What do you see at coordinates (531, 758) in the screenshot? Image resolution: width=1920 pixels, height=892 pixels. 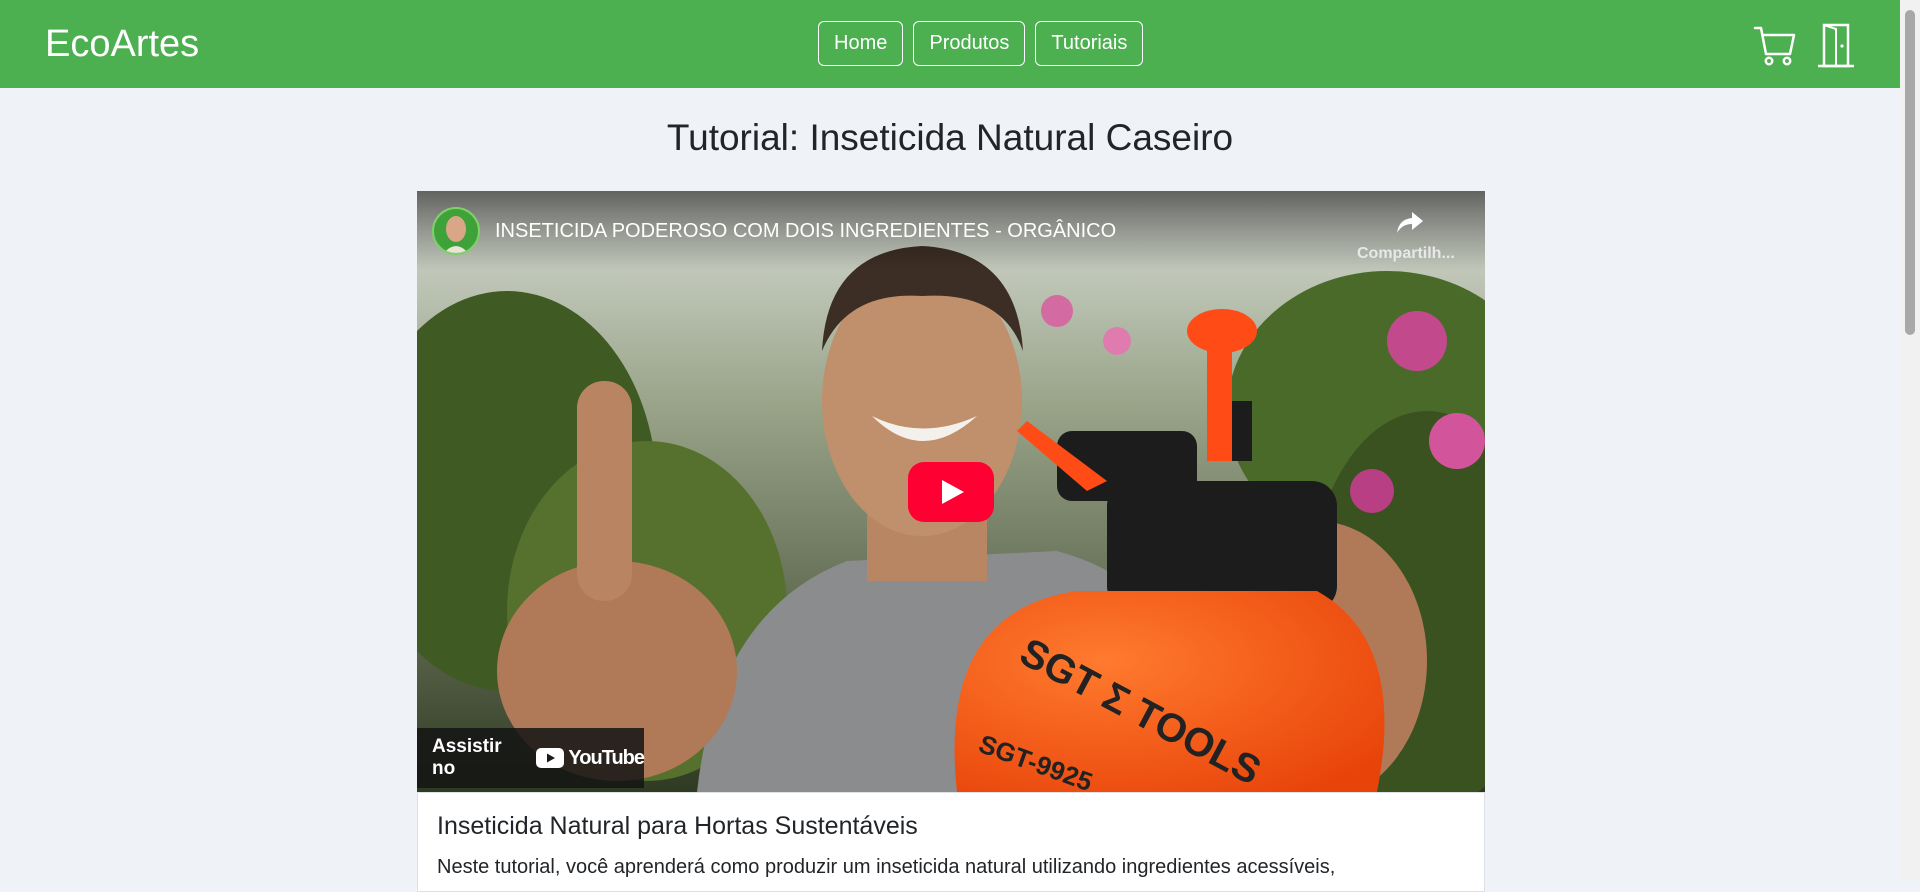 I see `watch-on-youtube-button: Assistir no YouTube` at bounding box center [531, 758].